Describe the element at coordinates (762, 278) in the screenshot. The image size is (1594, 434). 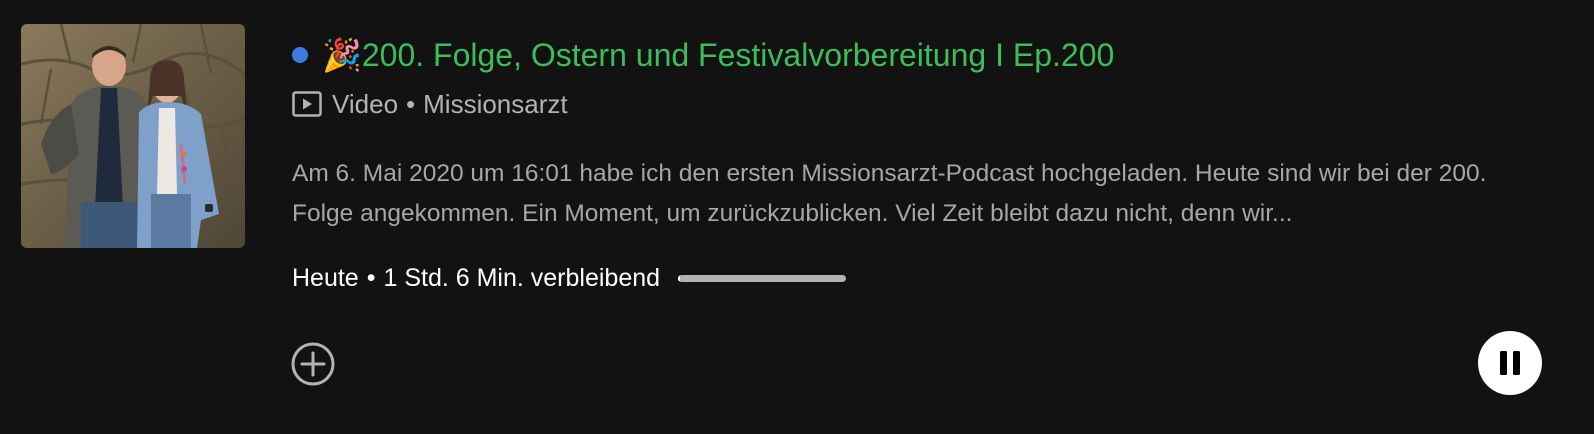
I see `progress-bar` at that location.